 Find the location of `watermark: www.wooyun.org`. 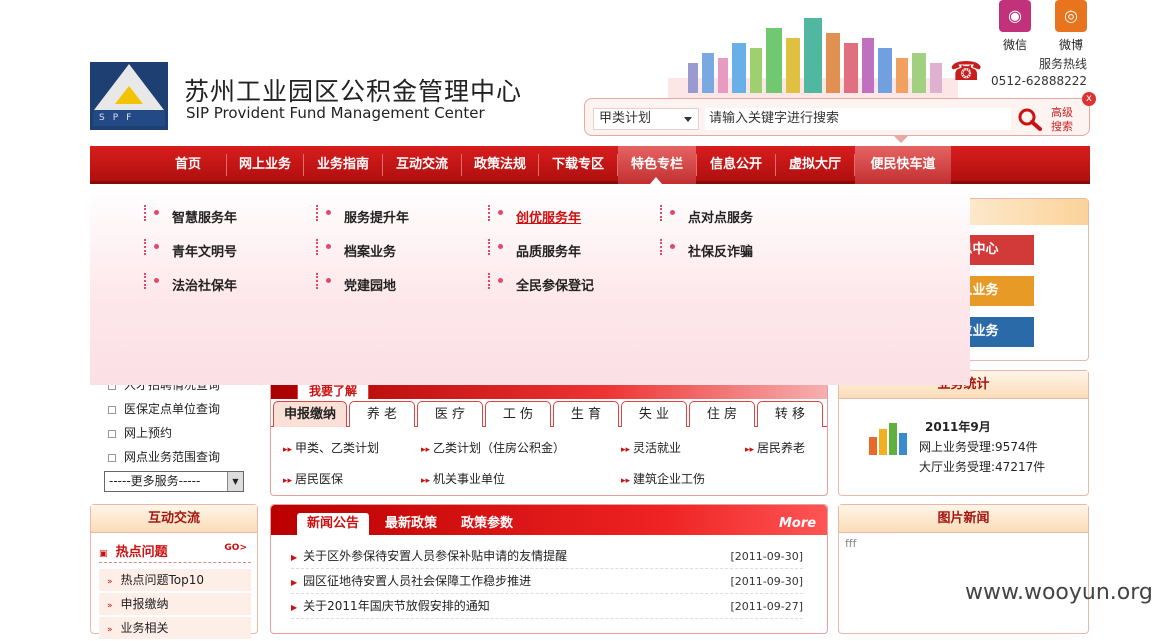

watermark: www.wooyun.org is located at coordinates (1059, 592).